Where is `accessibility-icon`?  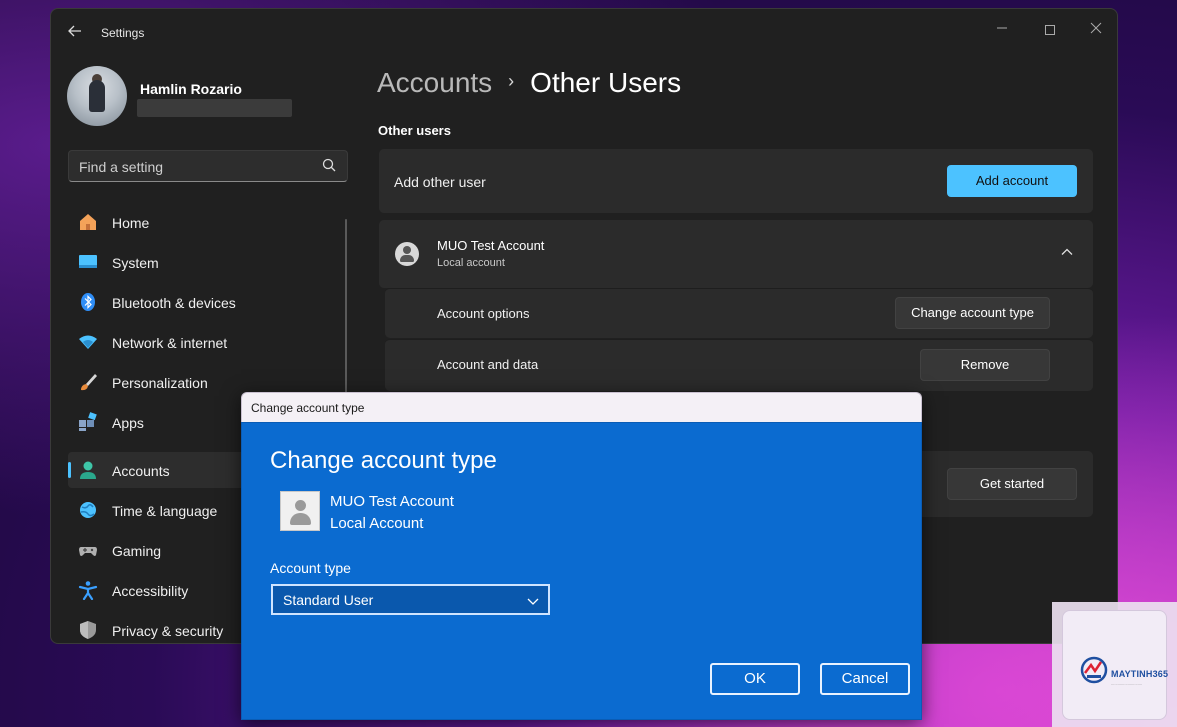
accessibility-icon is located at coordinates (88, 590).